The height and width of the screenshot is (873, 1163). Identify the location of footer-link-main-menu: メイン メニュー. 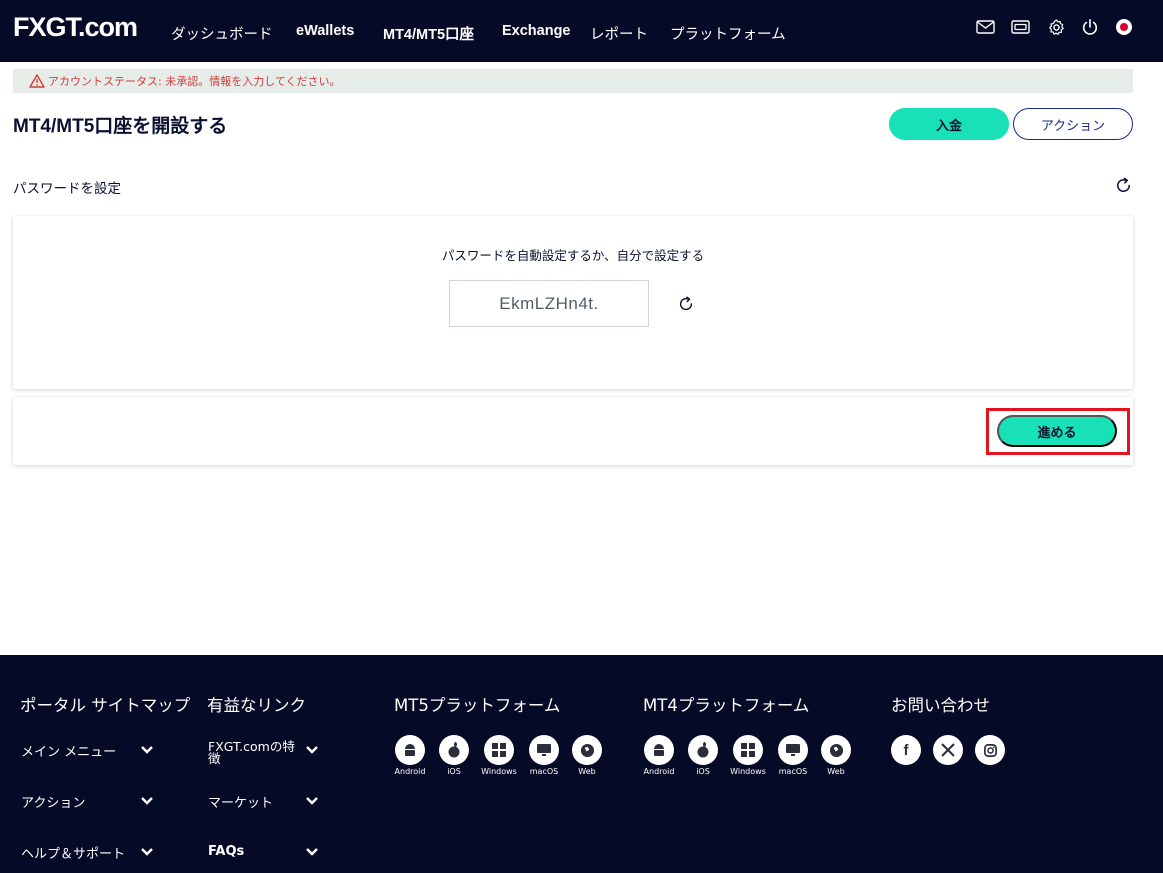
(68, 750).